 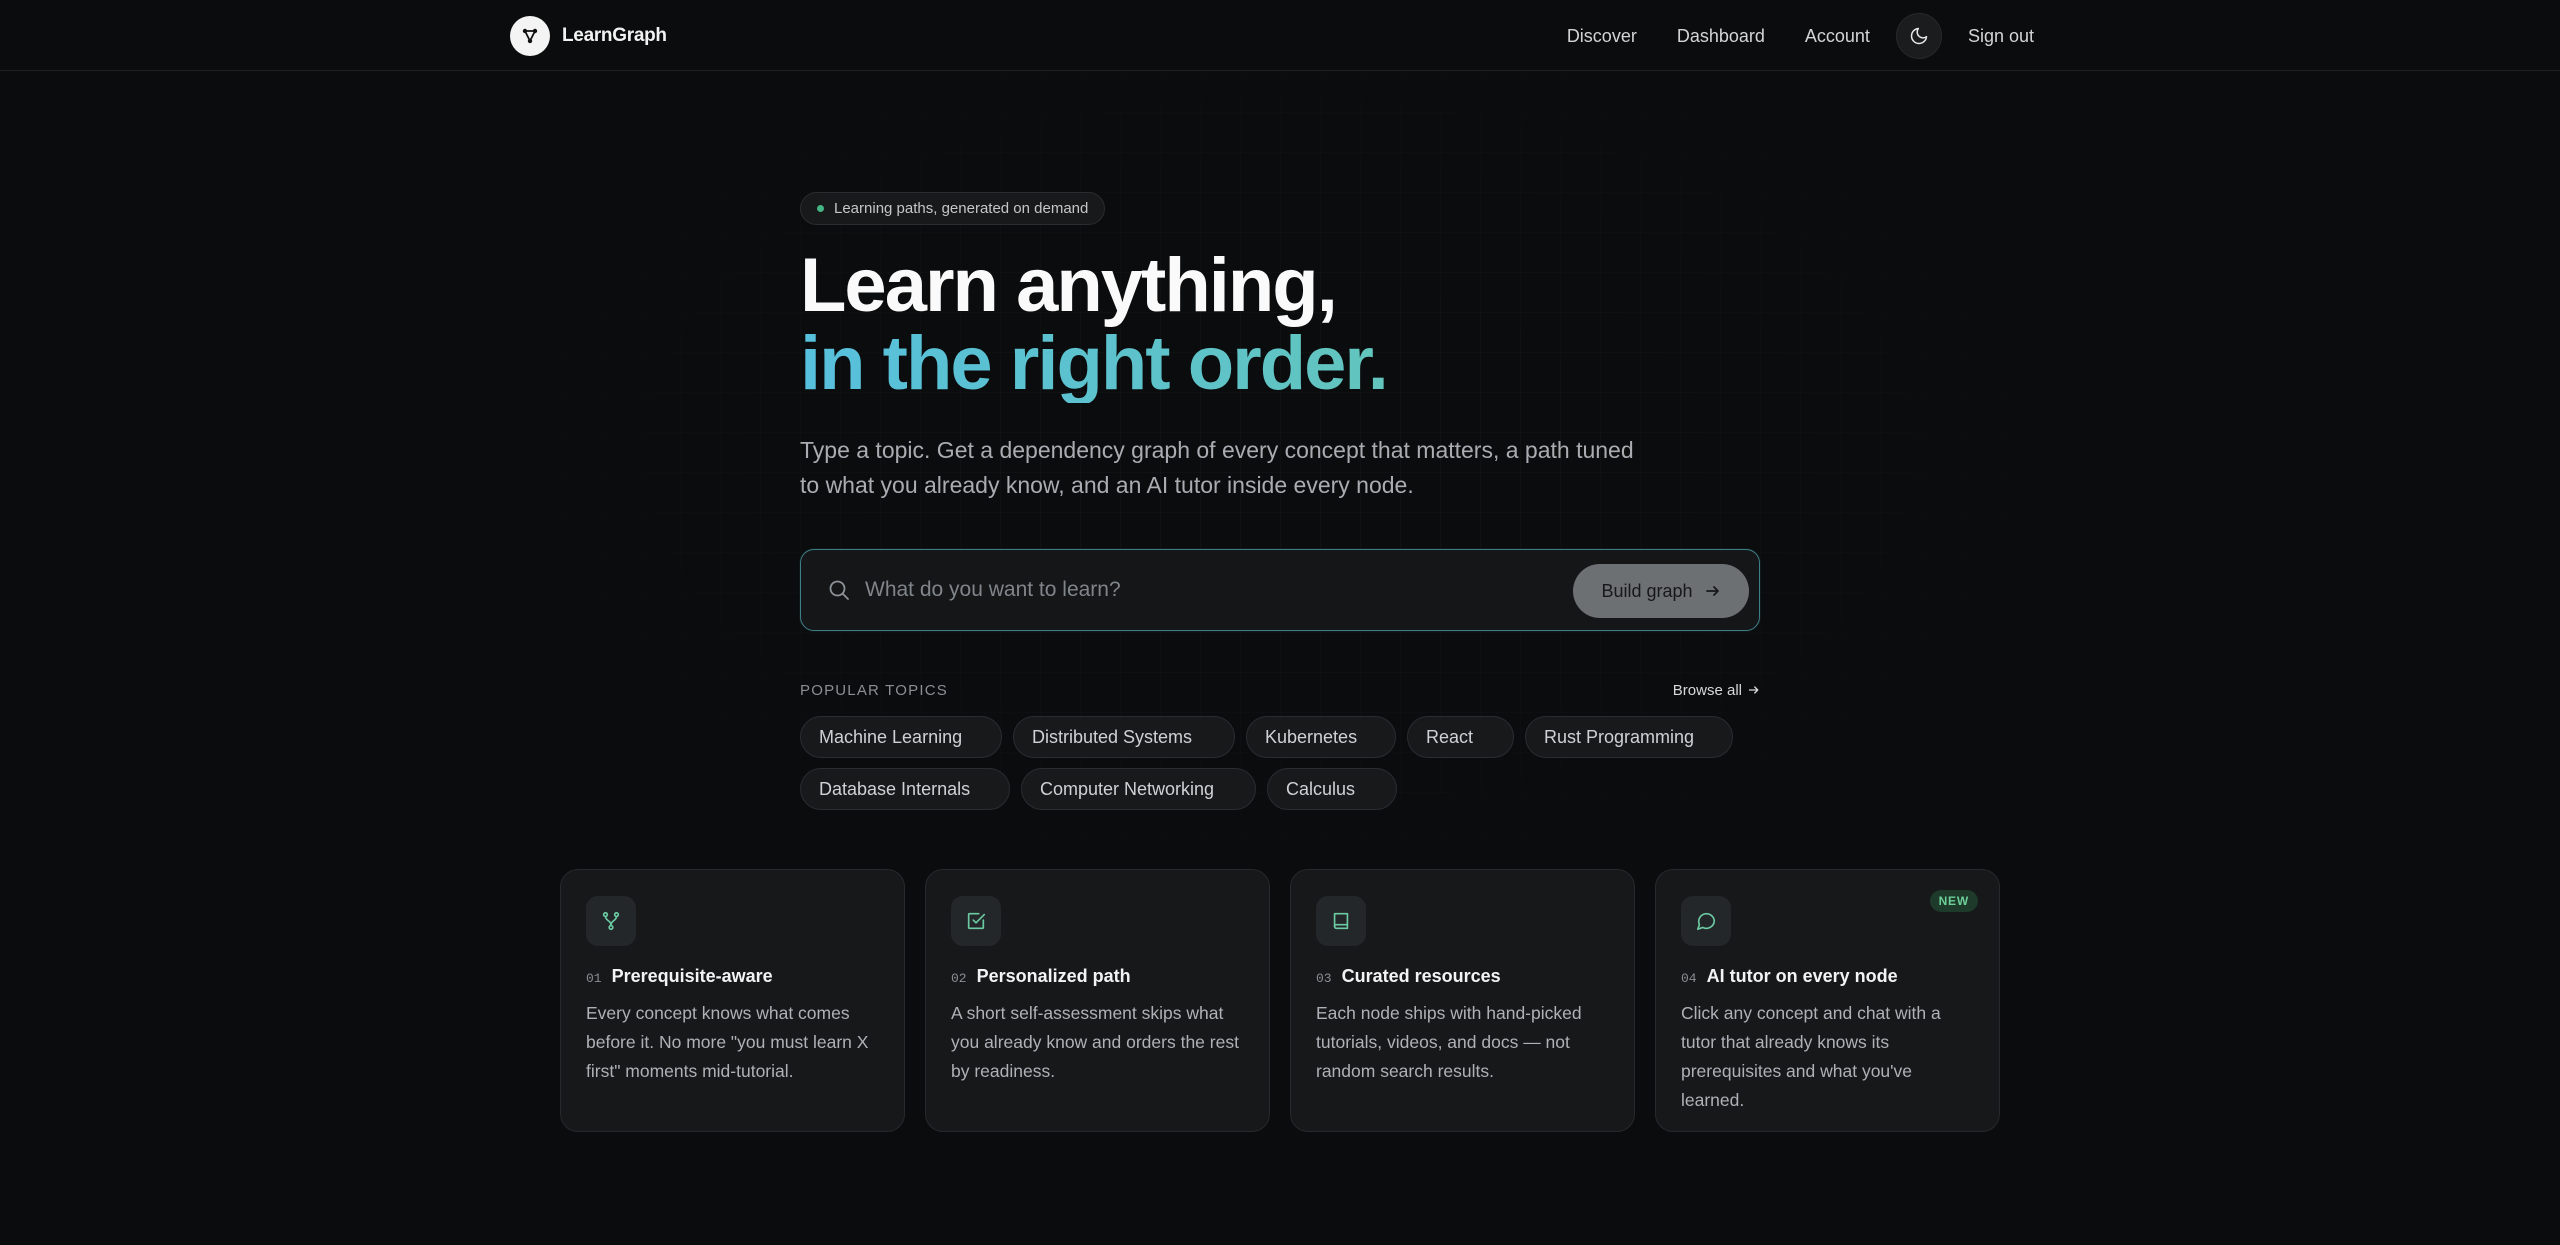 I want to click on popular-topics-label: POPULAR TOPICS, so click(x=874, y=690).